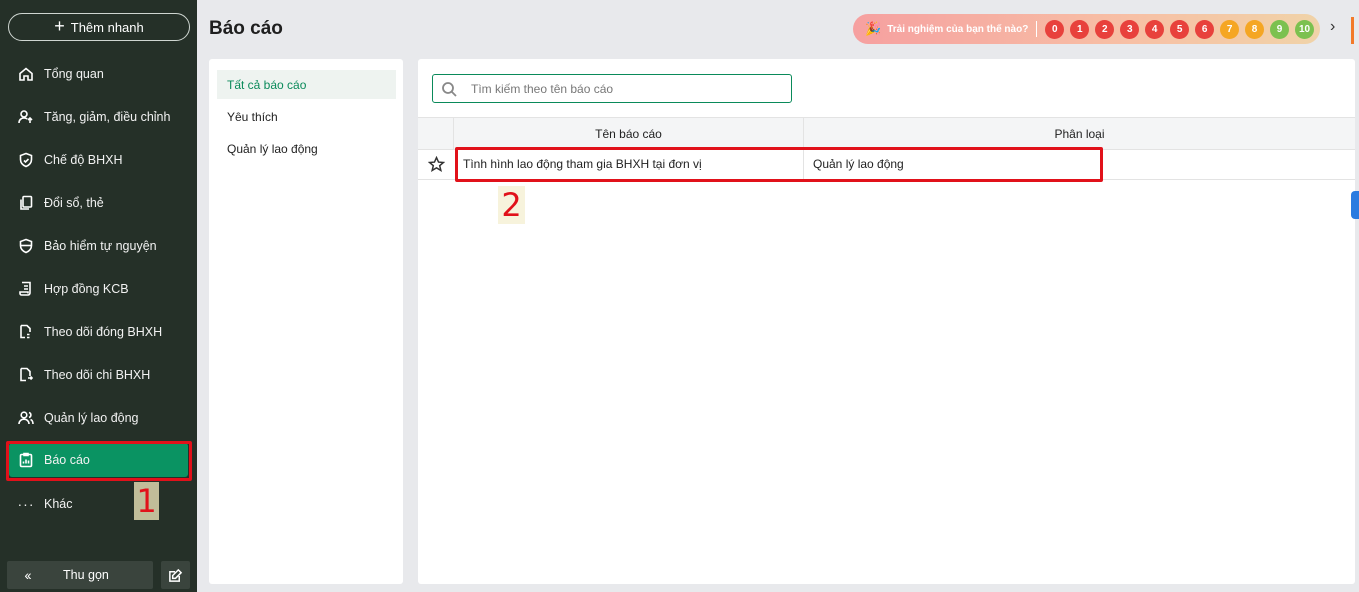  I want to click on contract-icon, so click(26, 289).